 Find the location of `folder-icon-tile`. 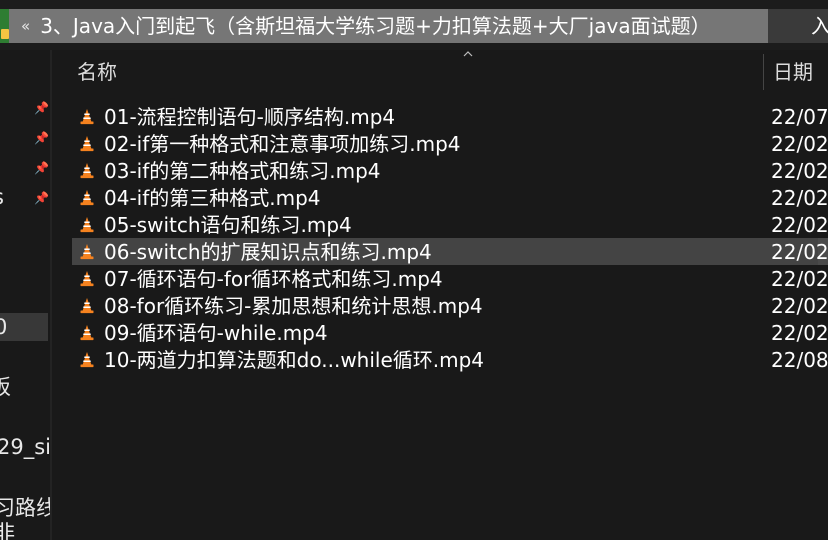

folder-icon-tile is located at coordinates (4, 26).